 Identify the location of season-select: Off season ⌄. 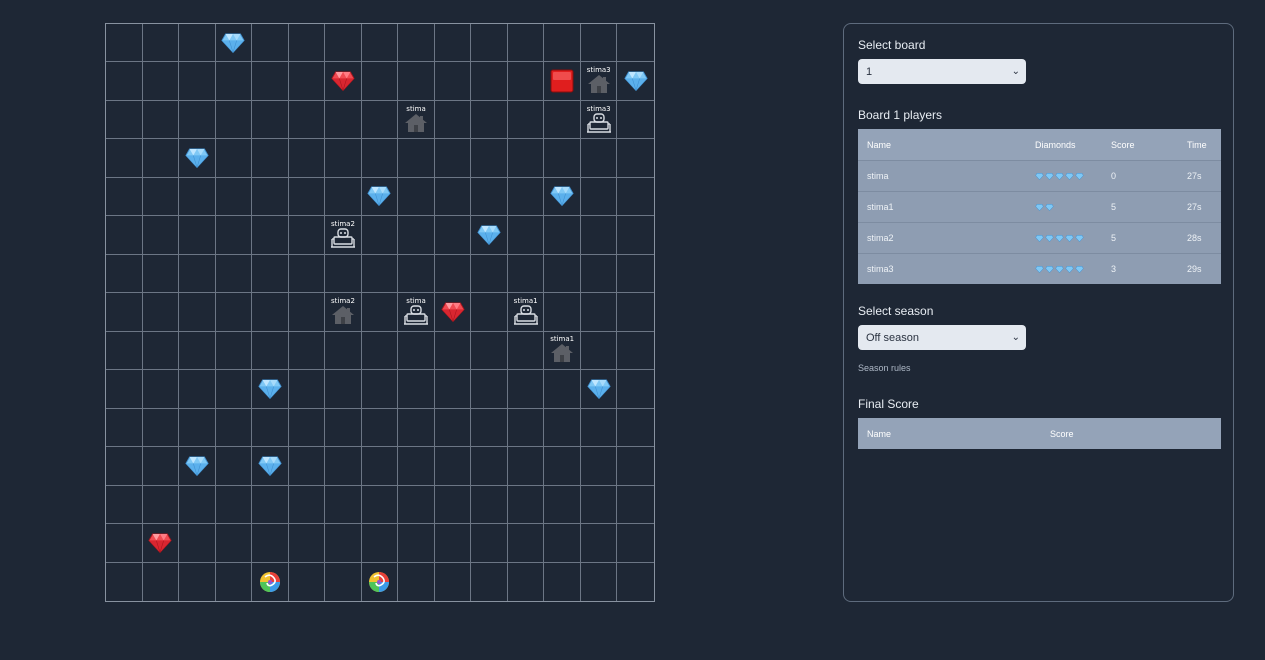
(942, 337).